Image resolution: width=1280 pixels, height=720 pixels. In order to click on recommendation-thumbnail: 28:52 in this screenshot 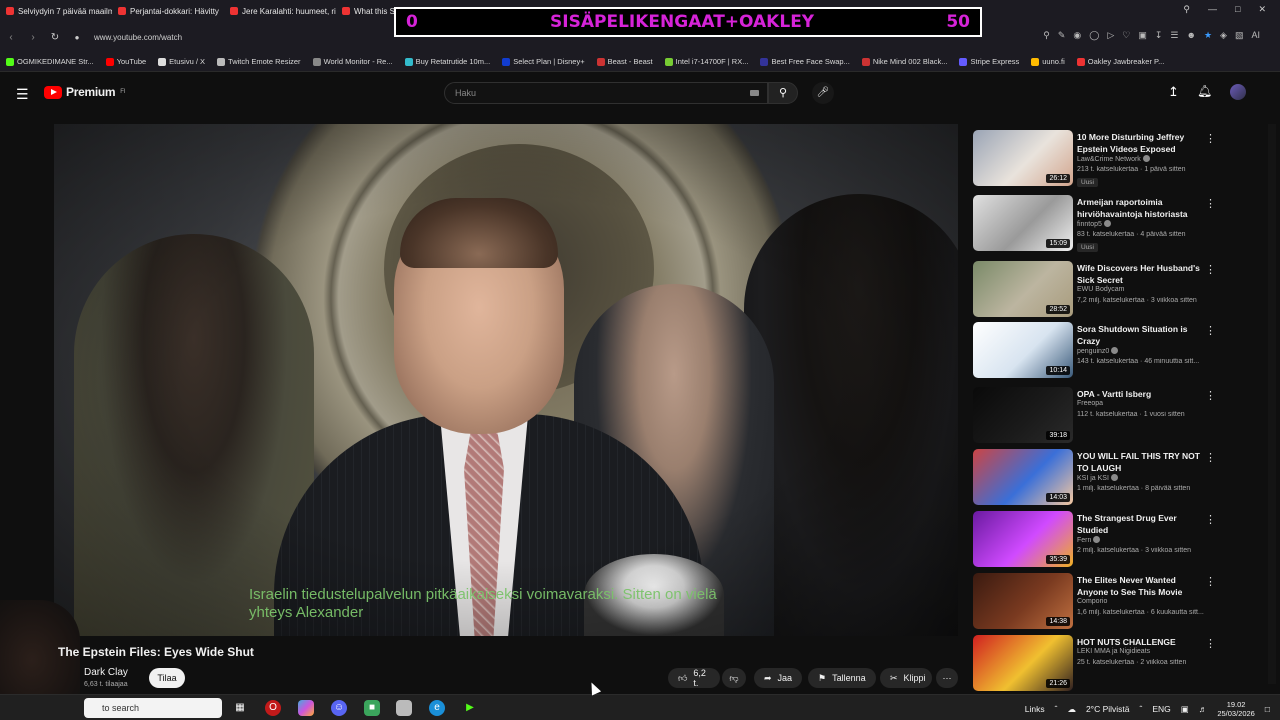, I will do `click(1023, 289)`.